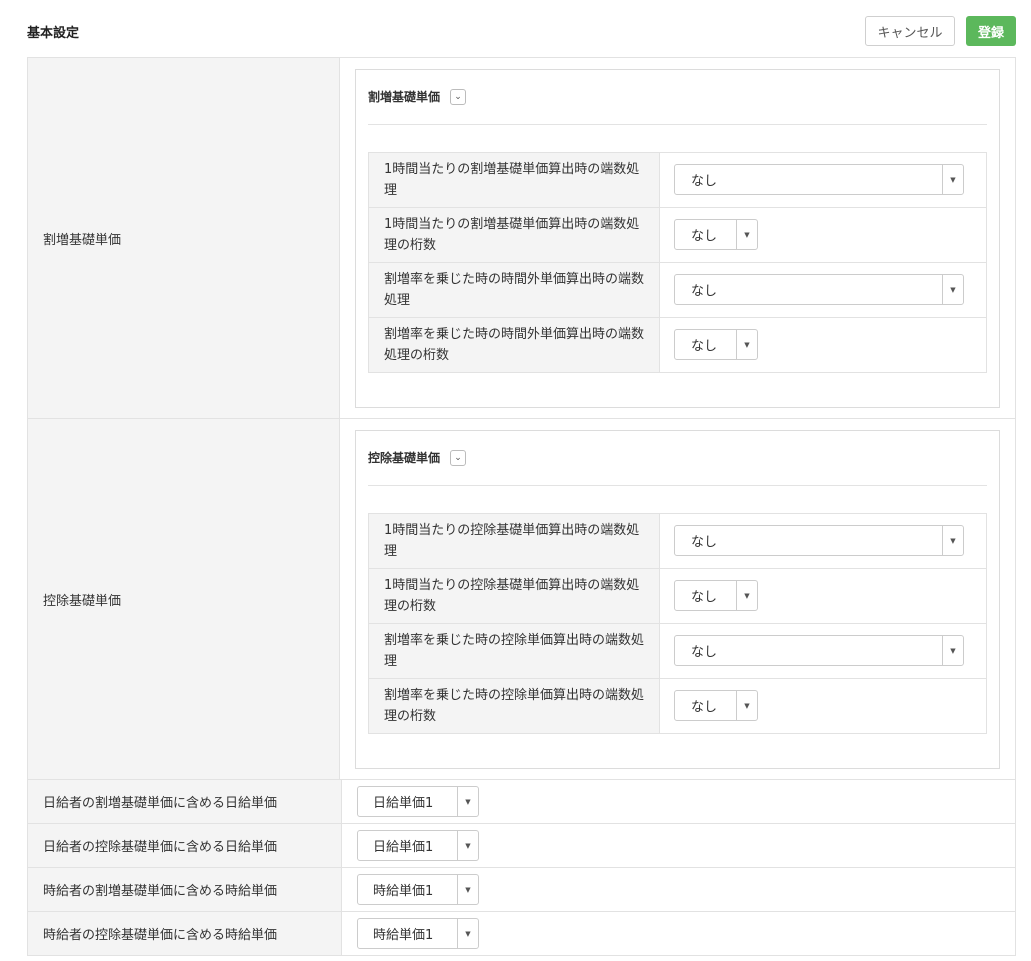  What do you see at coordinates (514, 650) in the screenshot?
I see `field-label: 割増率を乗じた時の控除単価算出時の端数処理` at bounding box center [514, 650].